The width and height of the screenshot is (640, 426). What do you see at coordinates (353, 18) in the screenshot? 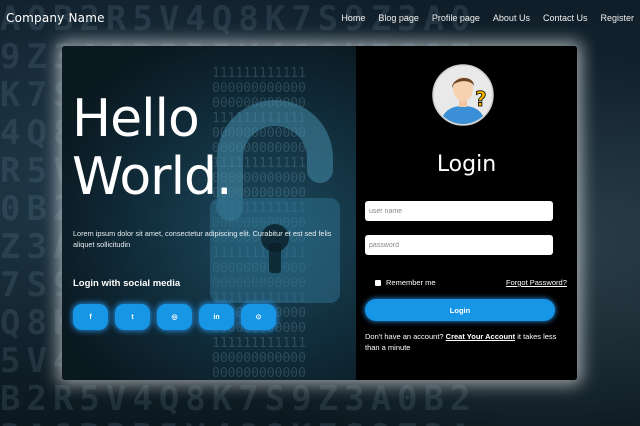
I see `nav-home: Home` at bounding box center [353, 18].